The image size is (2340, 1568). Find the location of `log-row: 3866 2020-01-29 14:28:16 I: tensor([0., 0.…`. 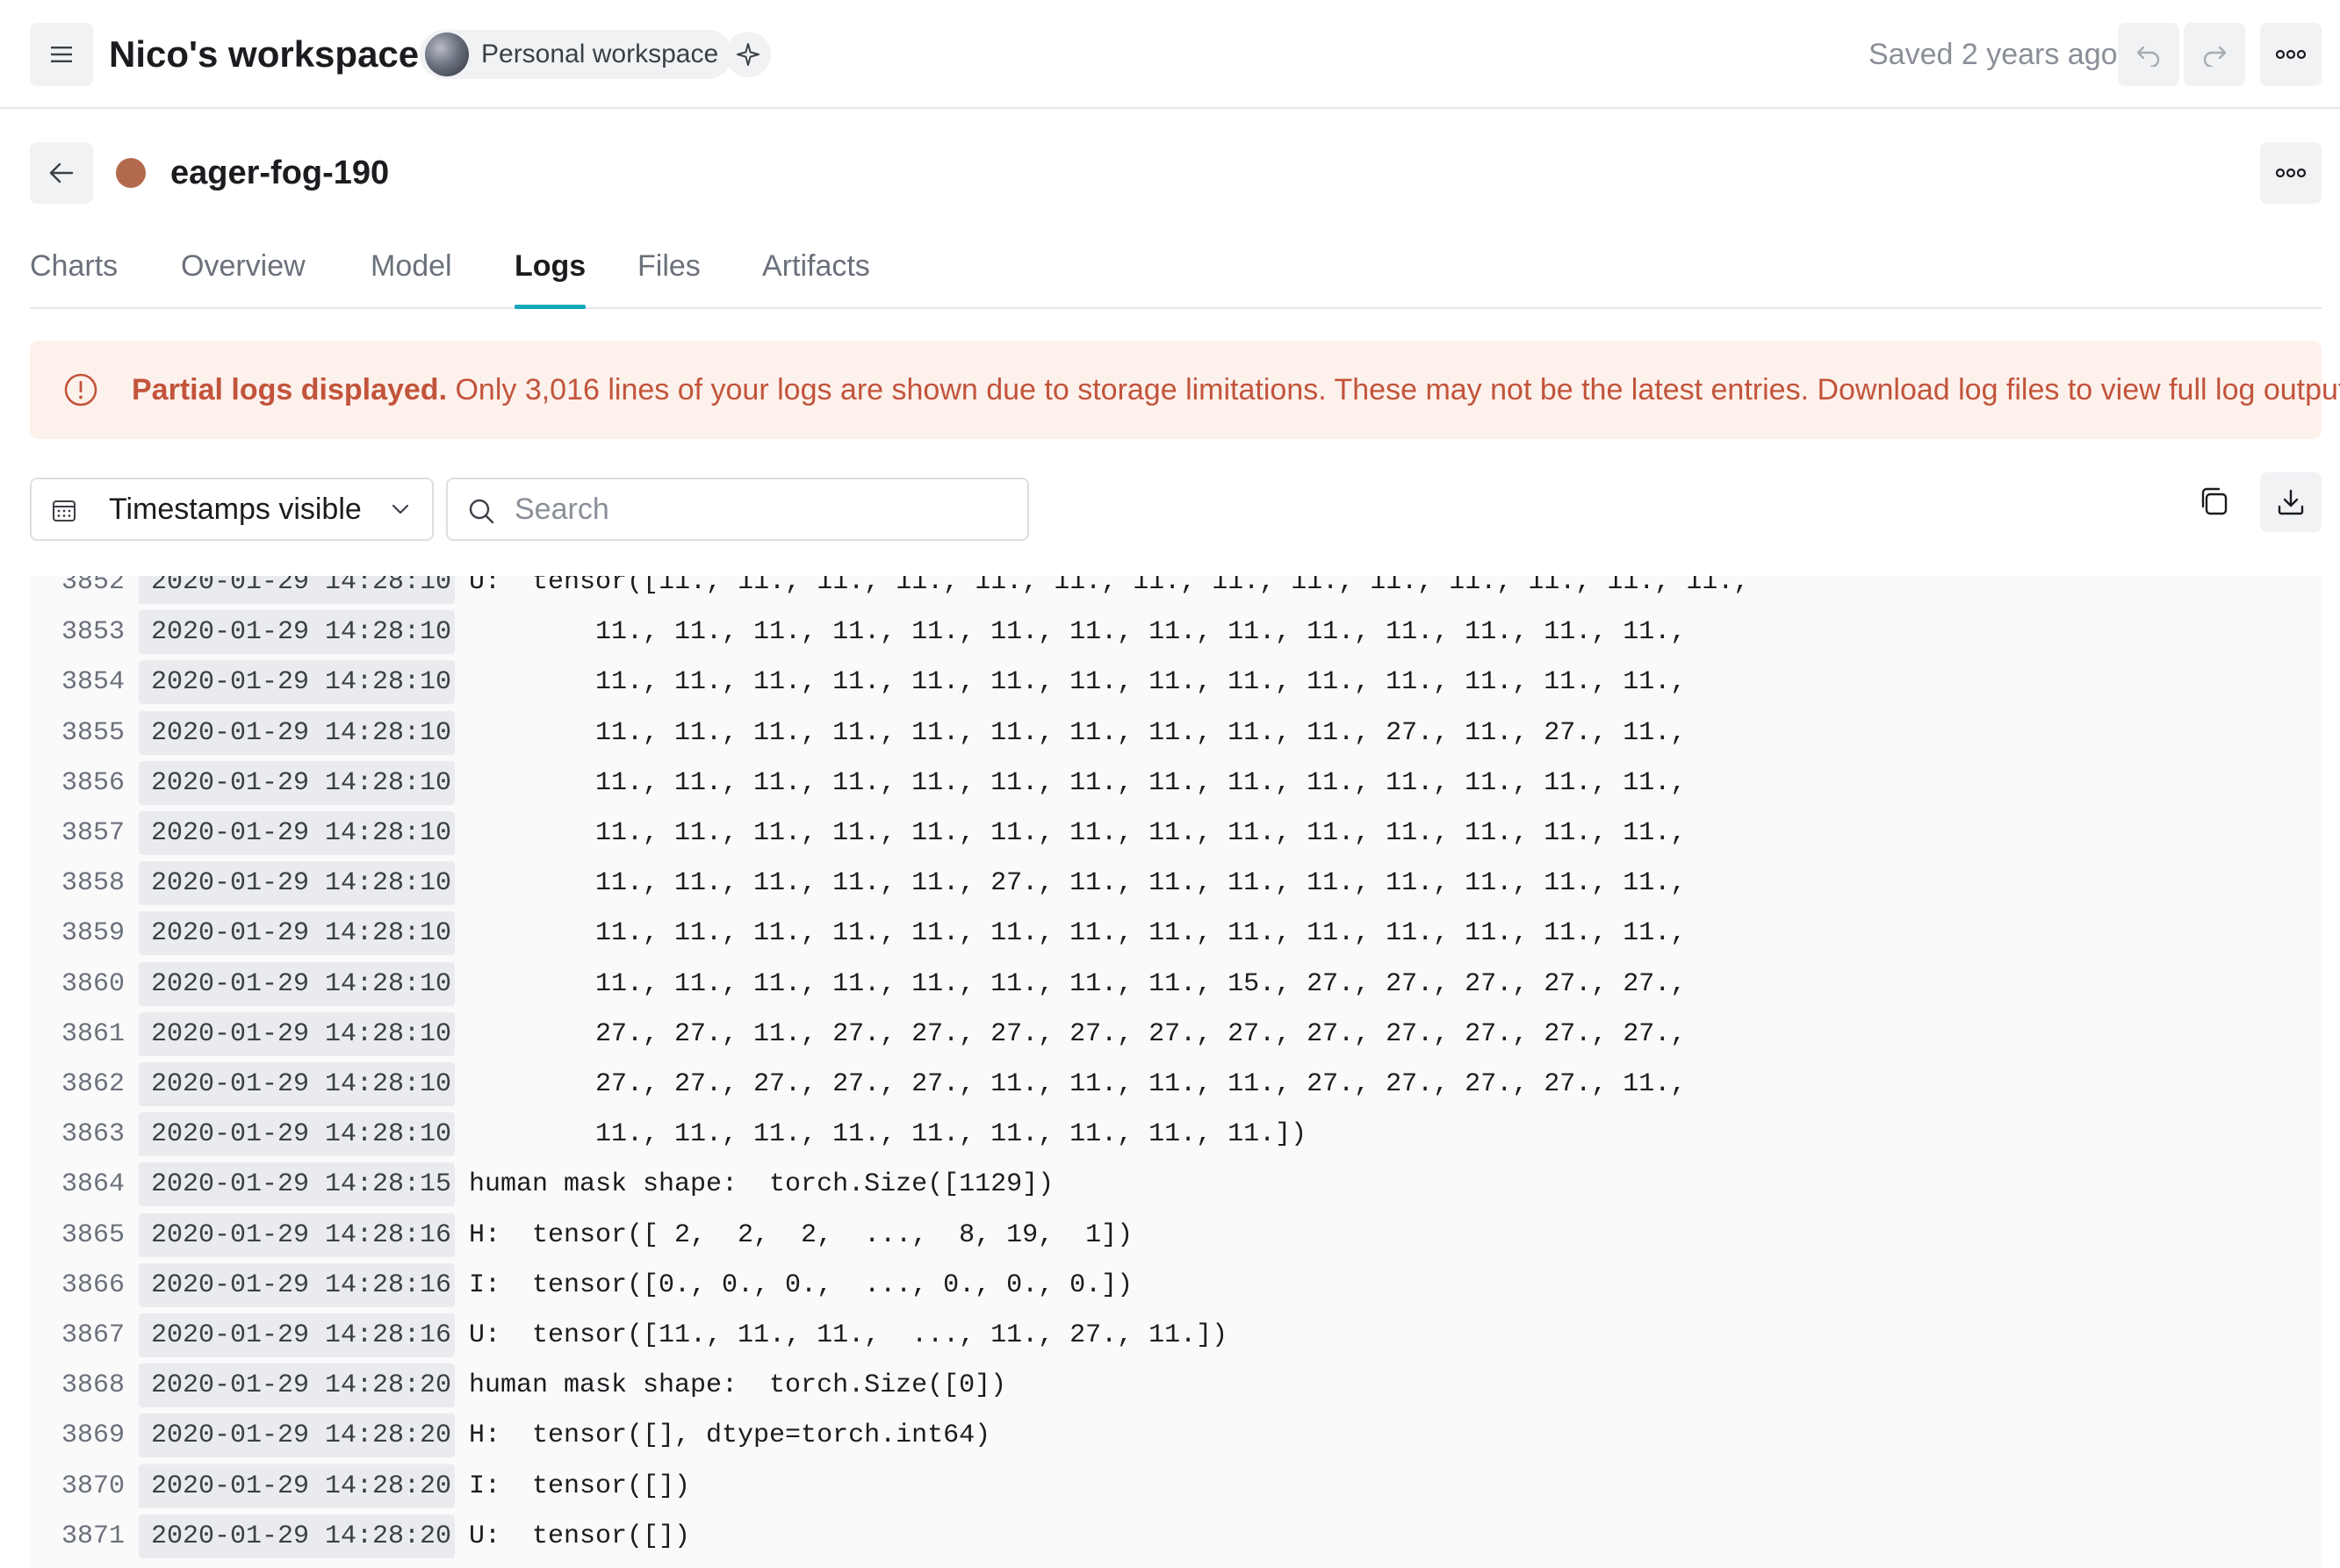

log-row: 3866 2020-01-29 14:28:16 I: tensor([0., 0.… is located at coordinates (1176, 1285).